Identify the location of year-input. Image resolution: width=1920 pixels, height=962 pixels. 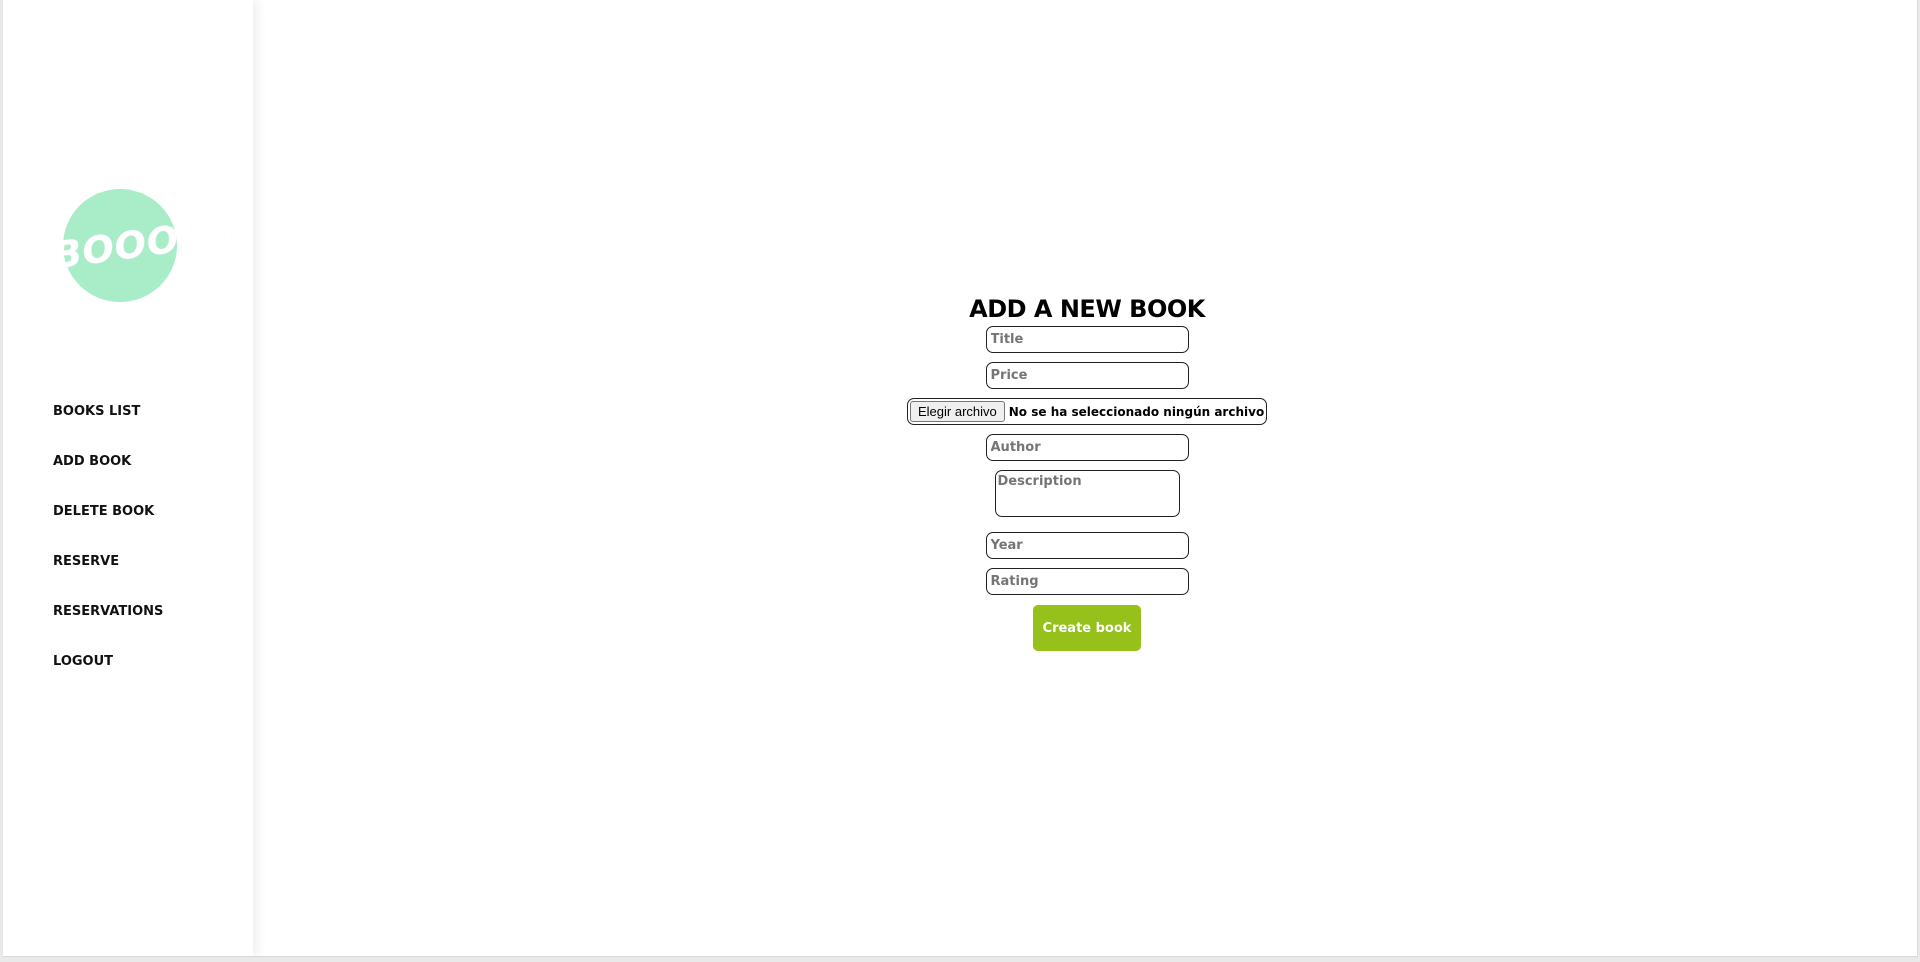
(1087, 545).